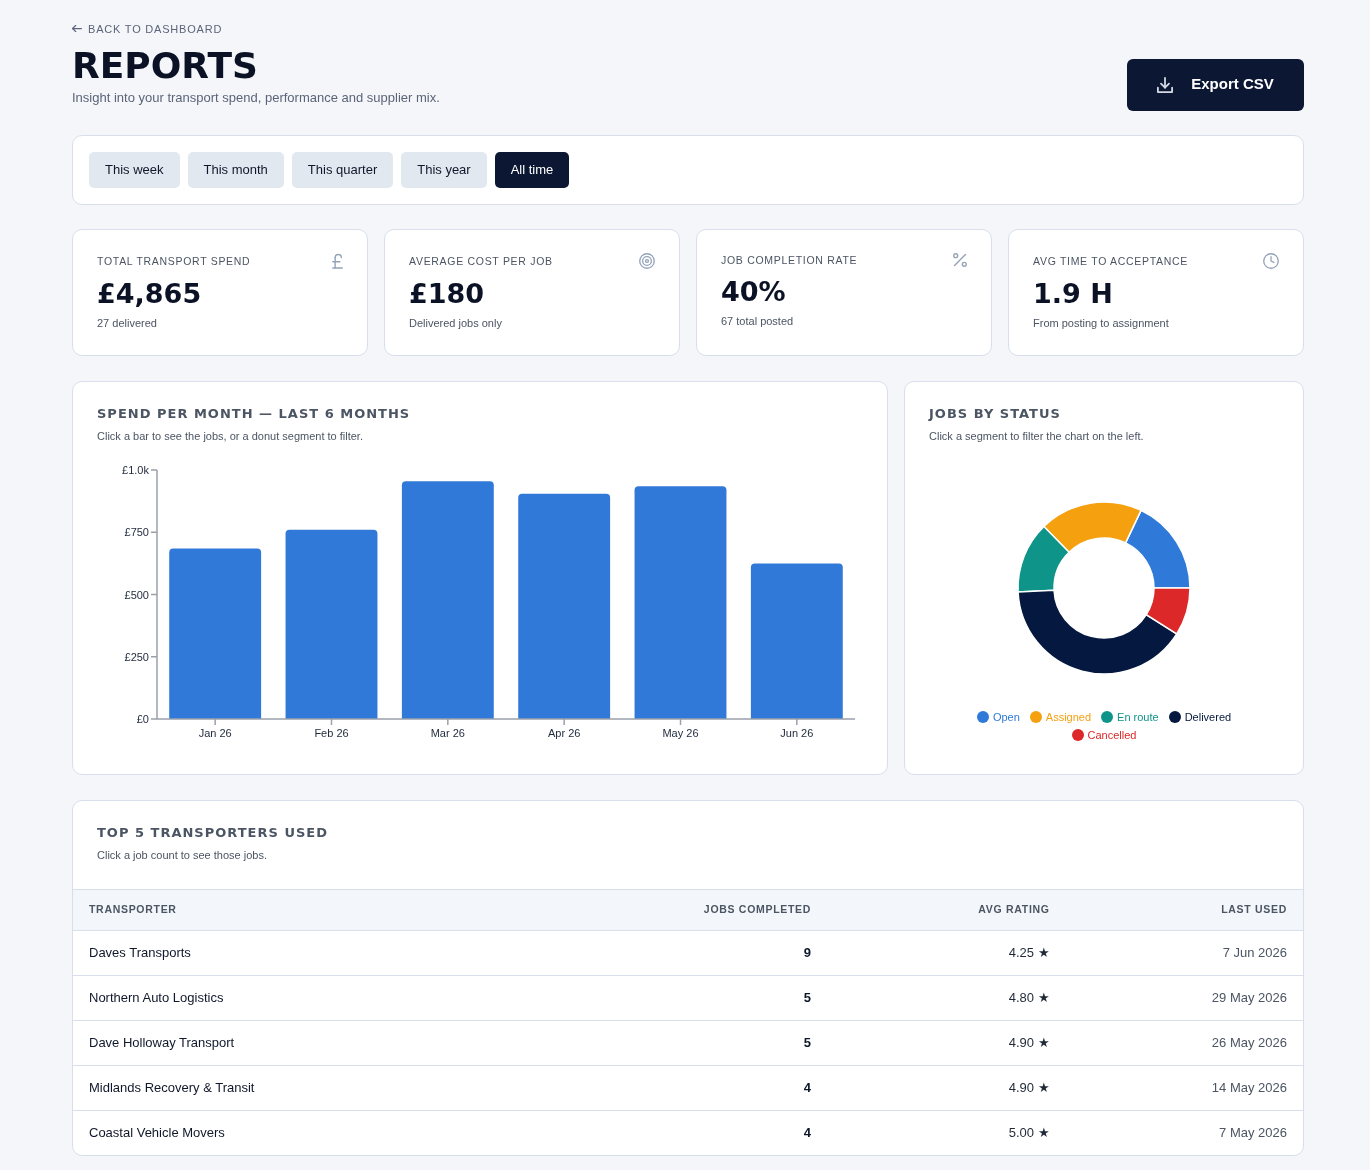 The image size is (1370, 1170). I want to click on table-cell: Daves Transports, so click(380, 952).